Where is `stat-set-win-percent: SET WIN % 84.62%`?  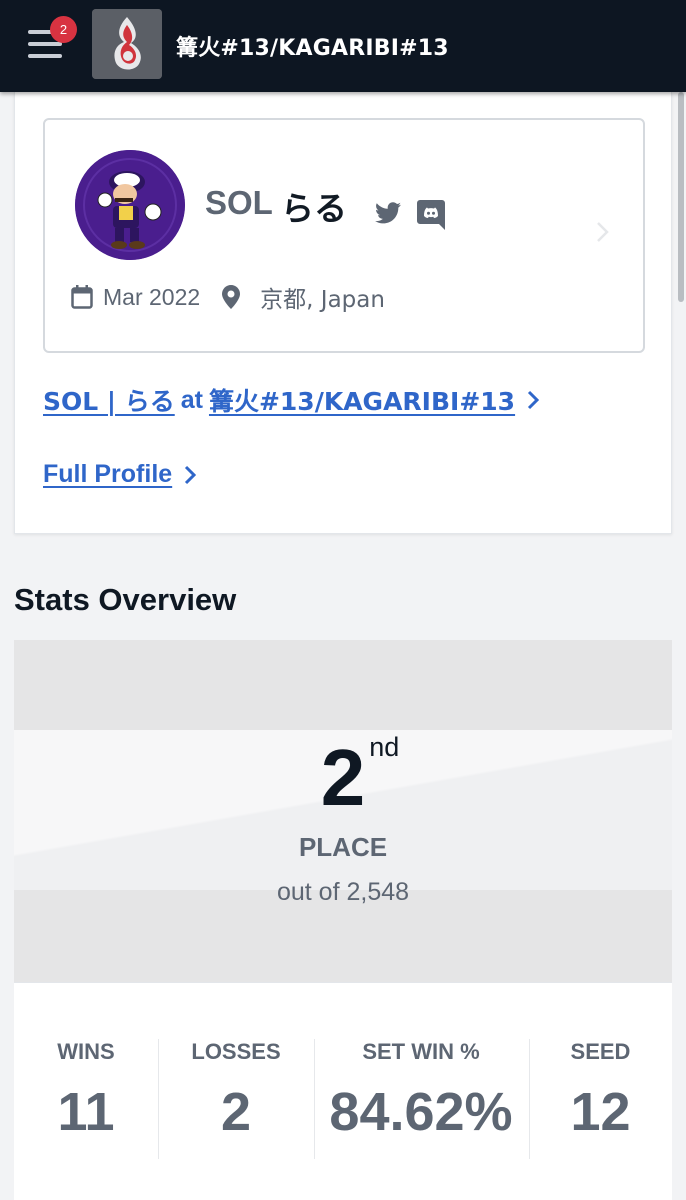 stat-set-win-percent: SET WIN % 84.62% is located at coordinates (421, 1099).